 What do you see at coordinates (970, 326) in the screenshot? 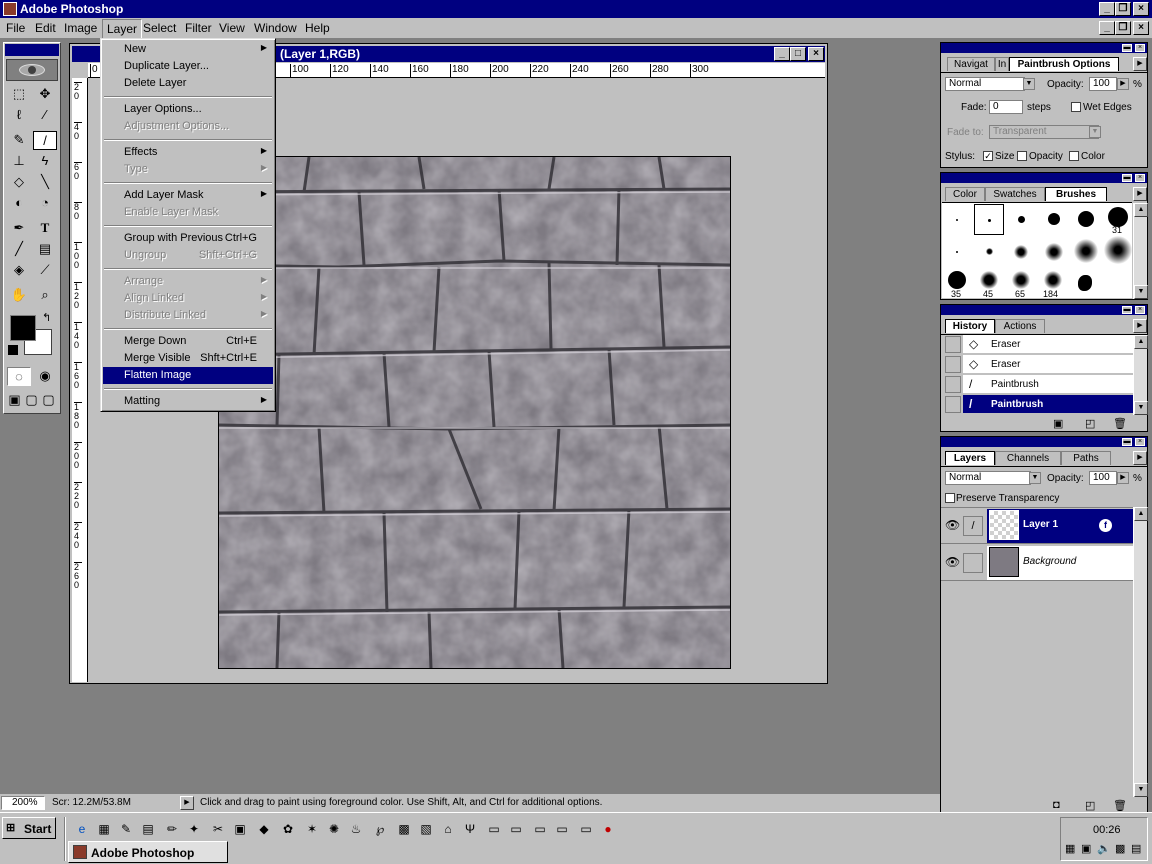
I see `tab-history: History` at bounding box center [970, 326].